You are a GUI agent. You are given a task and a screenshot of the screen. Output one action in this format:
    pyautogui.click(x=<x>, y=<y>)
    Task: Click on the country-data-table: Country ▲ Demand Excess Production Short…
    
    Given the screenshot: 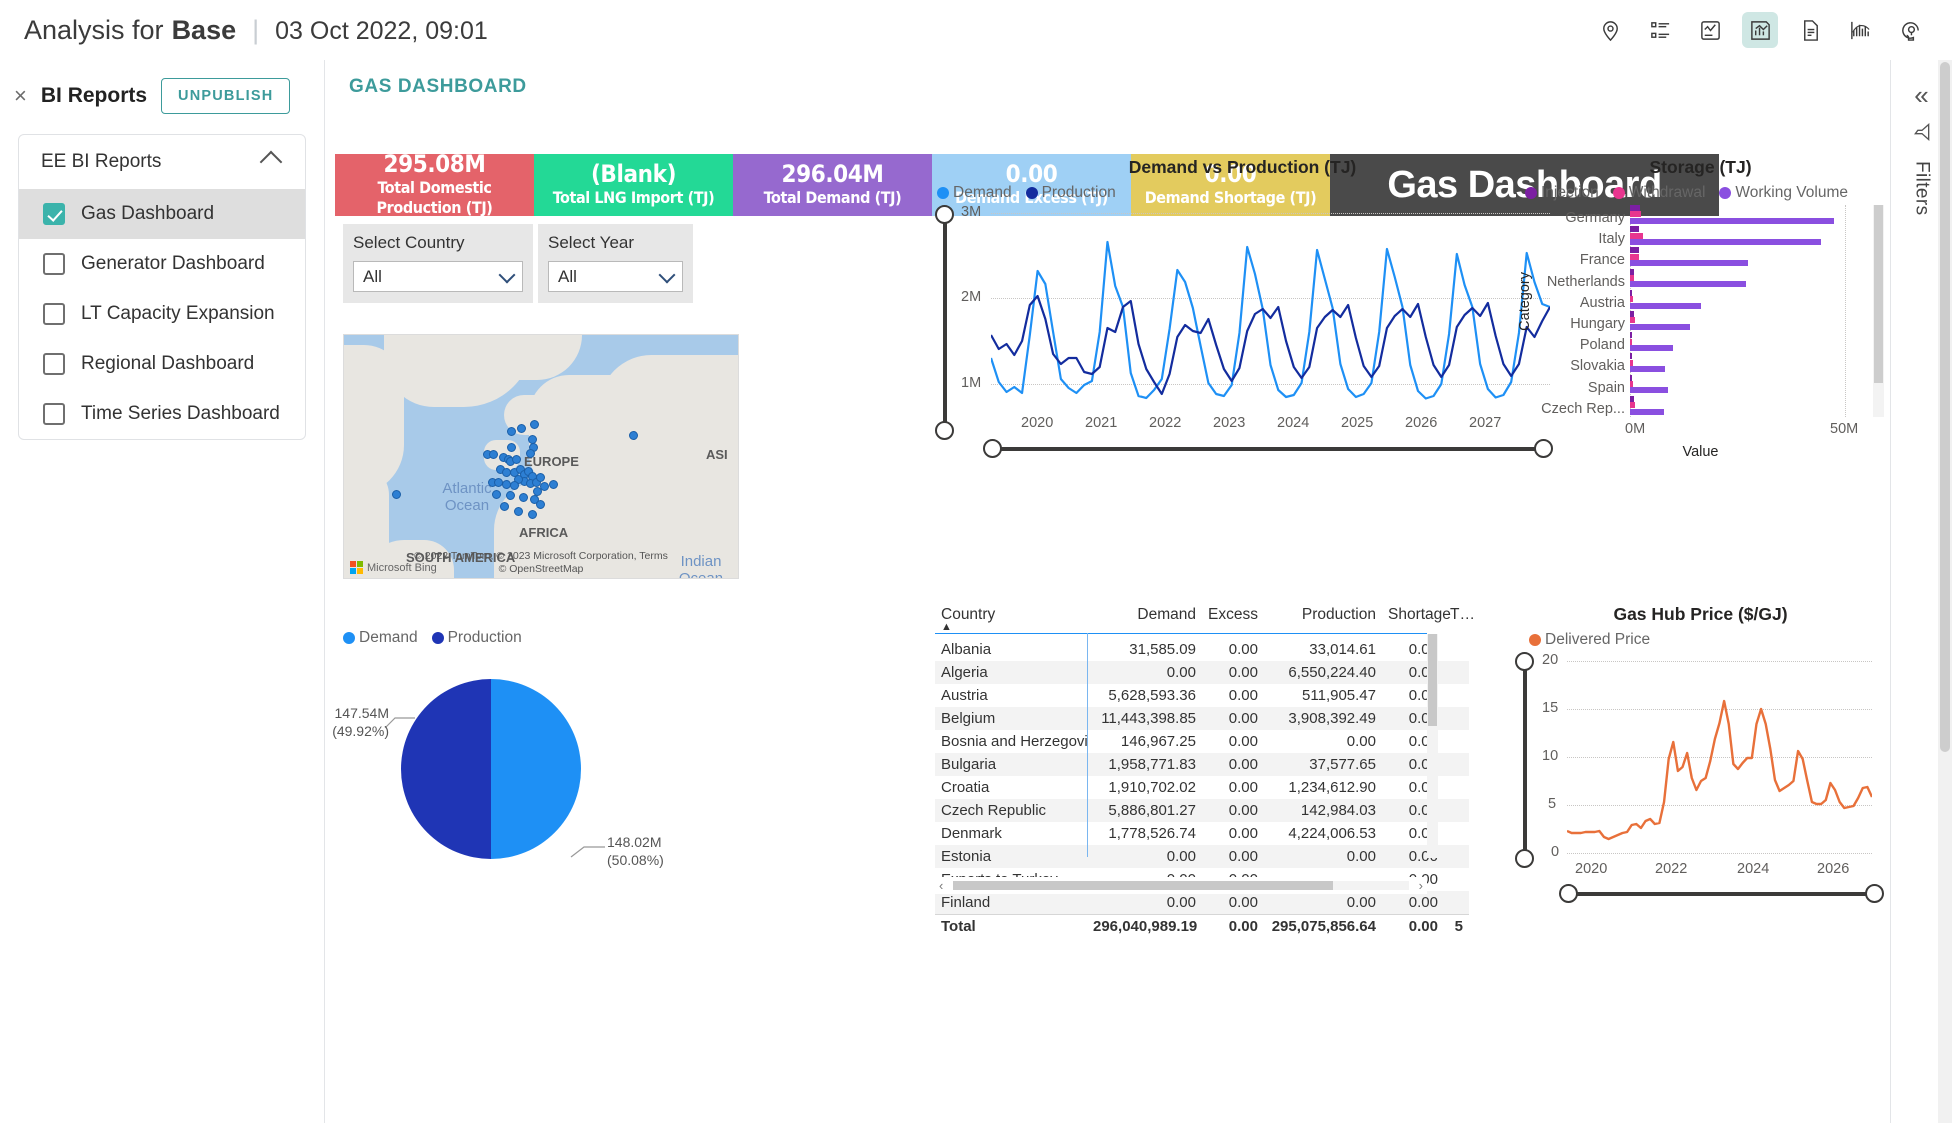 What is the action you would take?
    pyautogui.click(x=1205, y=771)
    